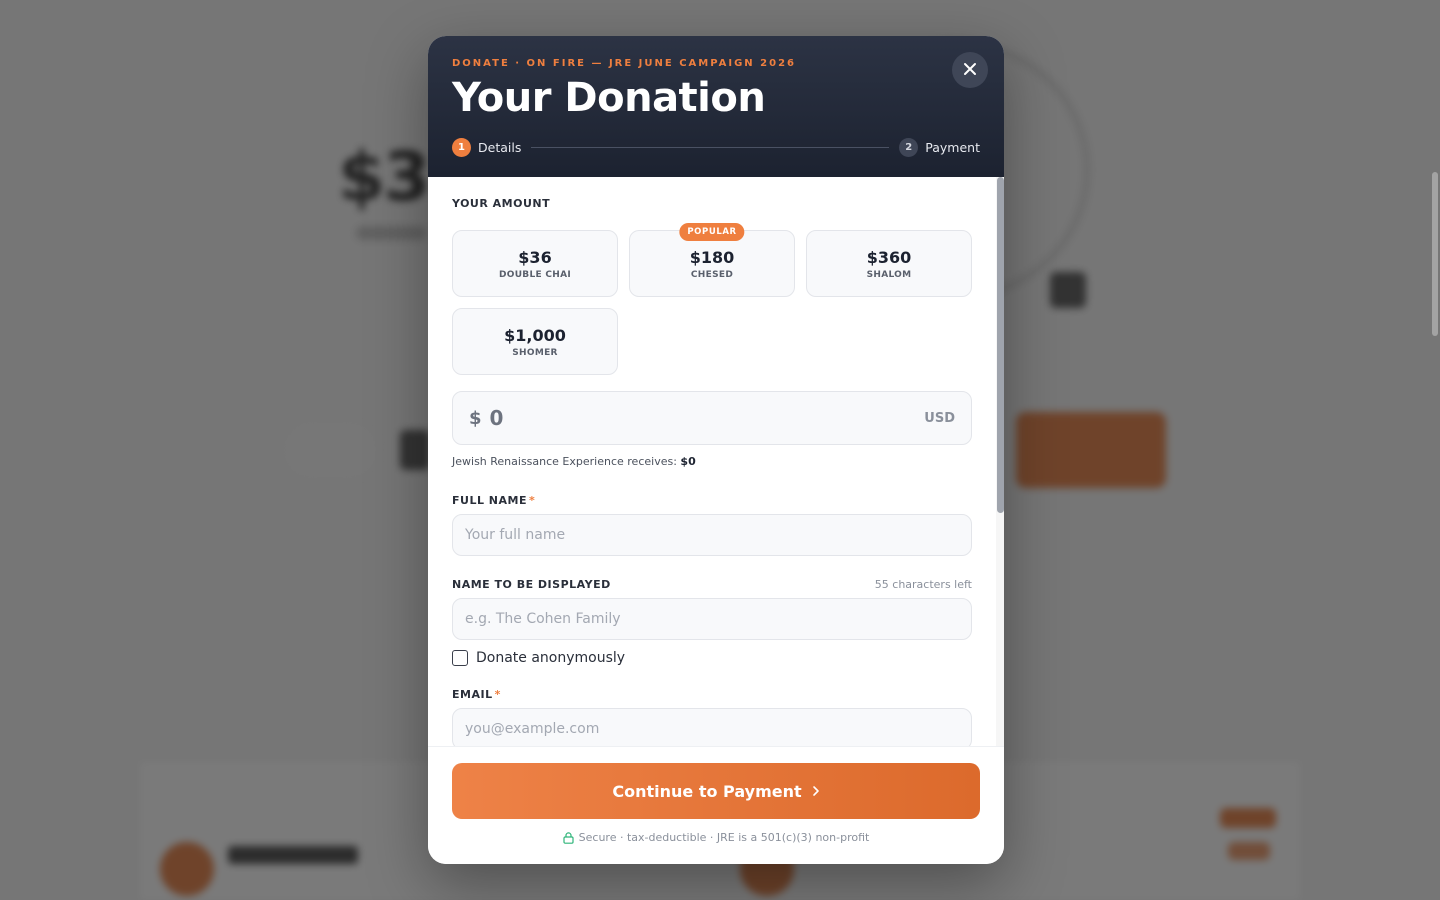 Image resolution: width=1440 pixels, height=900 pixels. What do you see at coordinates (476, 694) in the screenshot?
I see `email-label: EMAIL *` at bounding box center [476, 694].